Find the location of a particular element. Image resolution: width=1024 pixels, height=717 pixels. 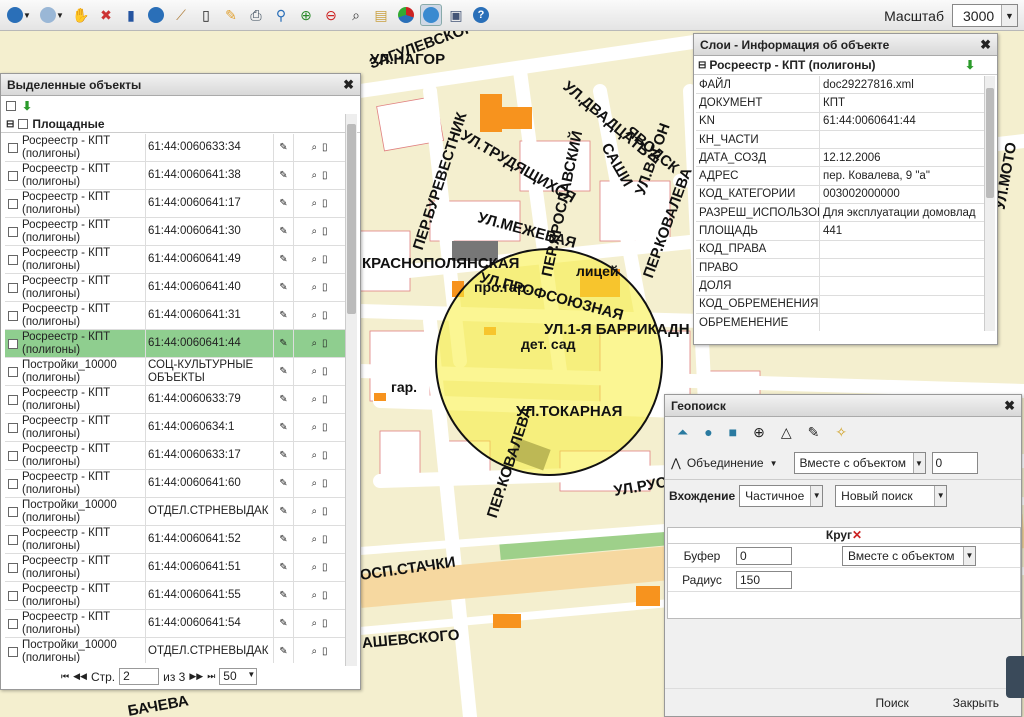

pencil-icon: ✎ is located at coordinates (231, 15).